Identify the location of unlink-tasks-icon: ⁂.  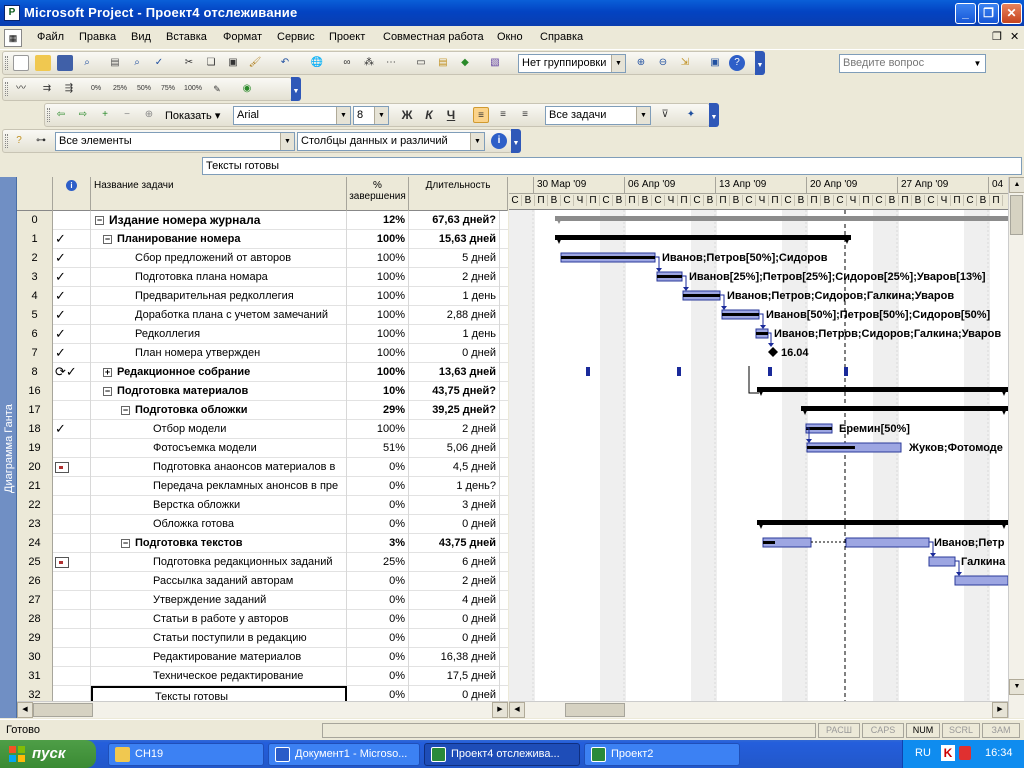
(369, 63).